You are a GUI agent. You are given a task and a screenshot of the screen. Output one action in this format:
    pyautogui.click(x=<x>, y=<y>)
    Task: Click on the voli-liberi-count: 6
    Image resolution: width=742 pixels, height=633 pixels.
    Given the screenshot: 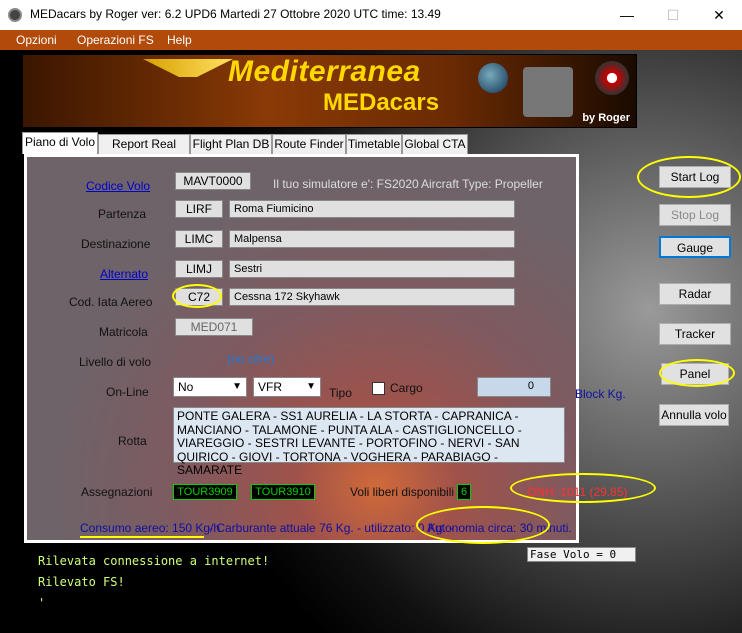 What is the action you would take?
    pyautogui.click(x=464, y=492)
    